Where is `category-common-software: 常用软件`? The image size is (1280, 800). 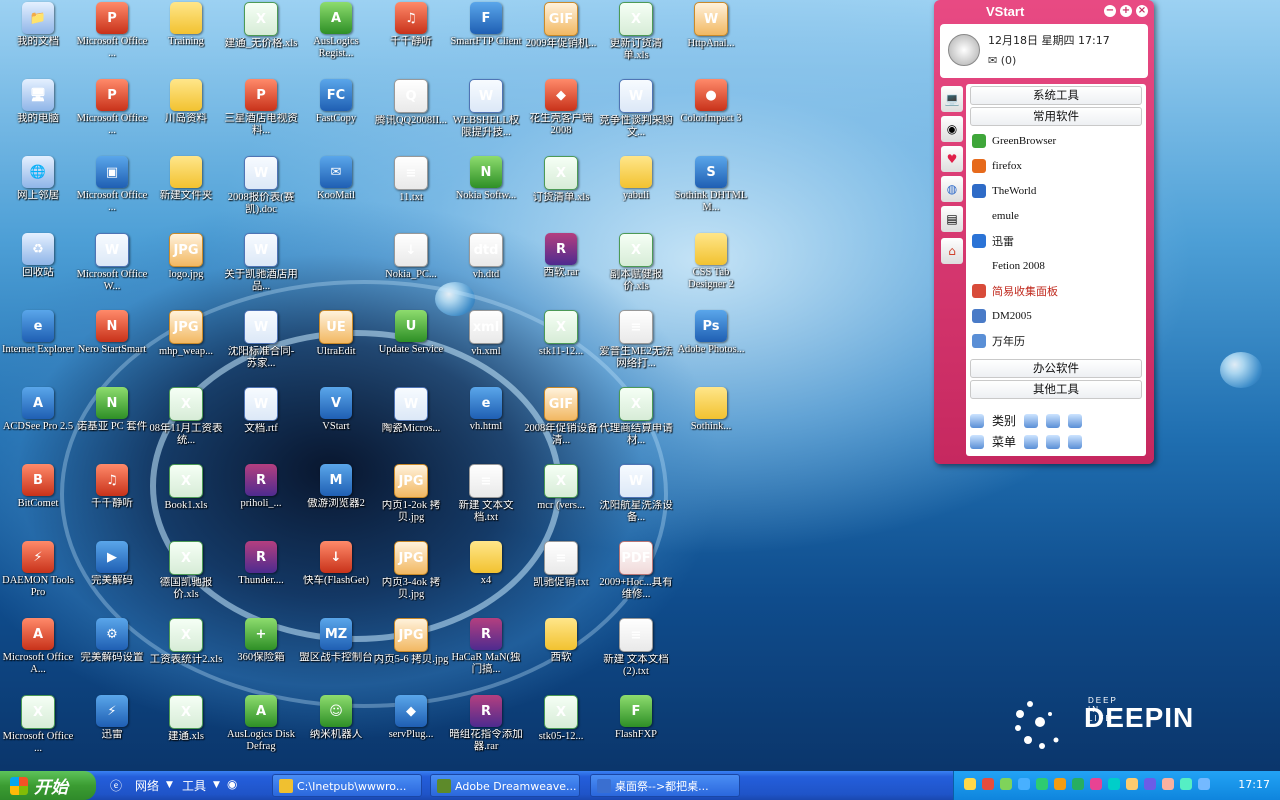
category-common-software: 常用软件 is located at coordinates (1056, 116).